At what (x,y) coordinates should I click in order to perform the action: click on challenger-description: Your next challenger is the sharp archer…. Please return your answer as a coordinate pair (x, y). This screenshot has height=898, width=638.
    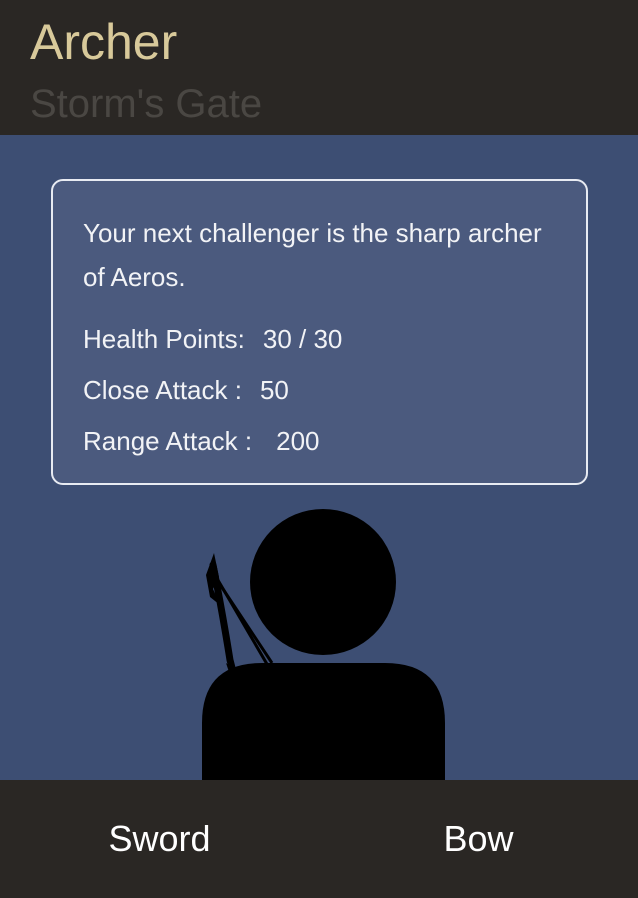
    Looking at the image, I should click on (312, 255).